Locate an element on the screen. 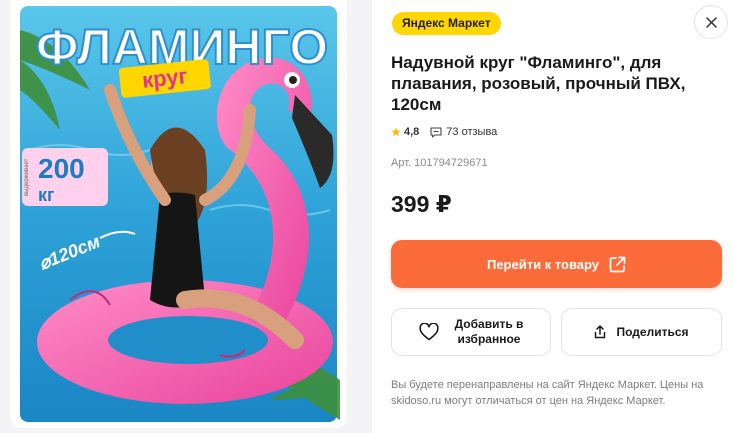 This screenshot has width=735, height=433. rating-value: 4,8 is located at coordinates (412, 132).